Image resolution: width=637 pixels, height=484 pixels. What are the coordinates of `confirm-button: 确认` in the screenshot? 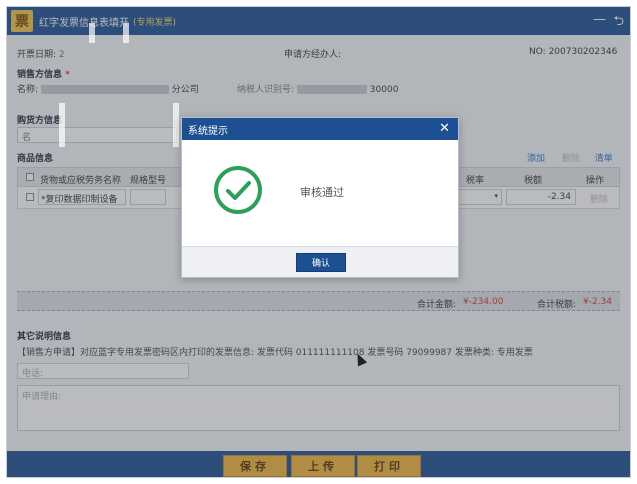 It's located at (321, 262).